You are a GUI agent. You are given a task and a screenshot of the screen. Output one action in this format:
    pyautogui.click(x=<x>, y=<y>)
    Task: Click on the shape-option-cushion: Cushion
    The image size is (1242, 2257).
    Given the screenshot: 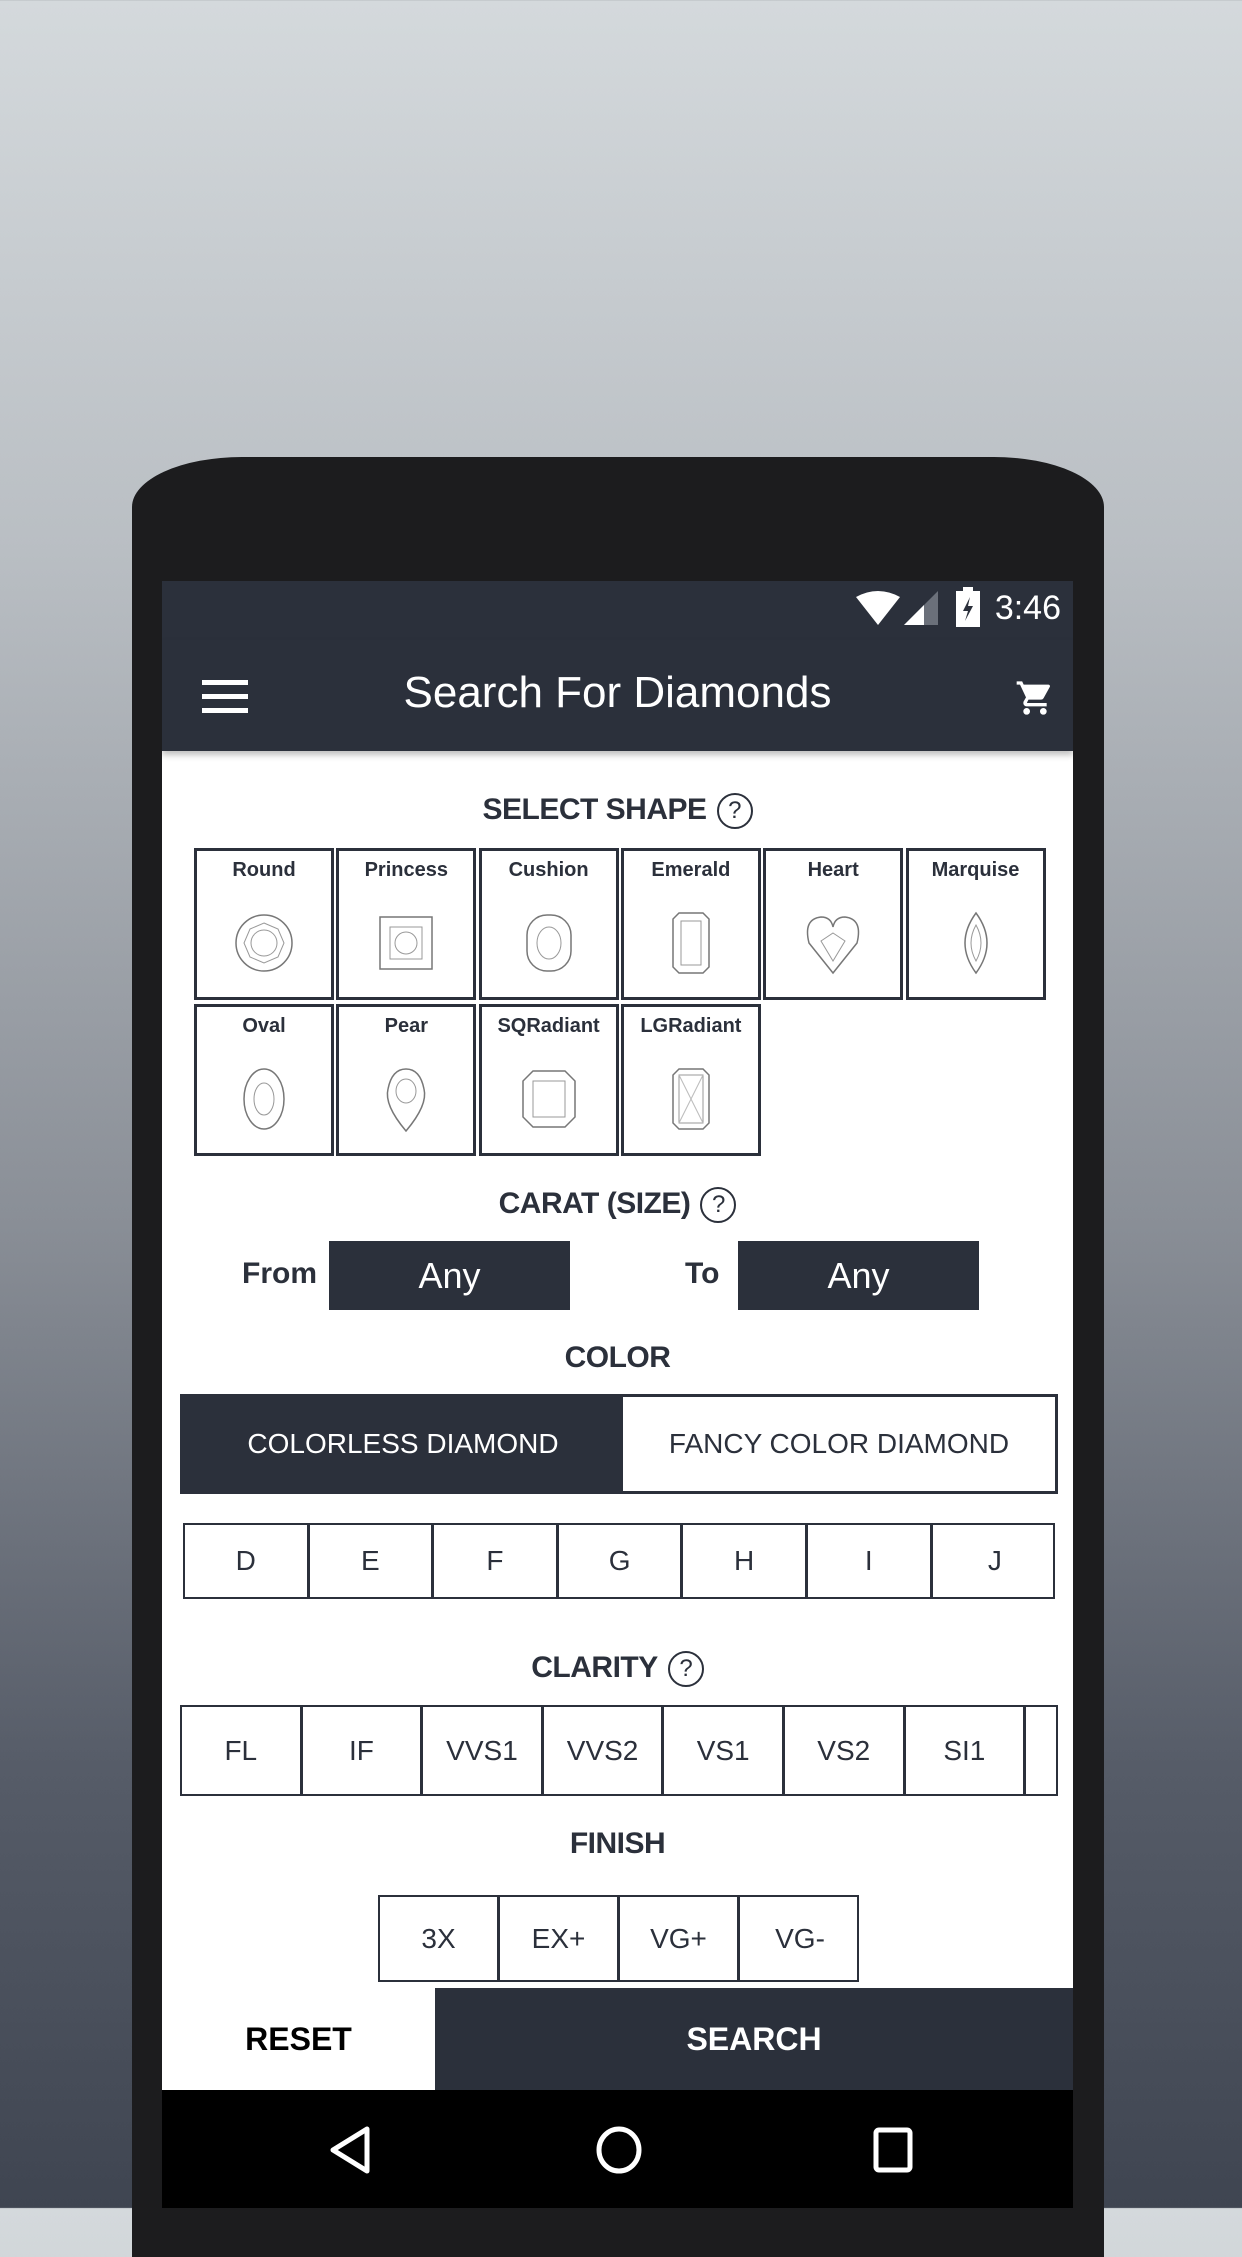 What is the action you would take?
    pyautogui.click(x=548, y=924)
    